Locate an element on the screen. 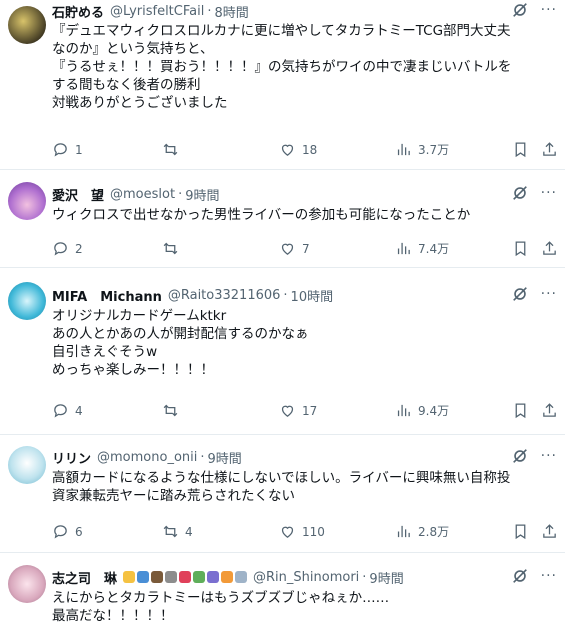 This screenshot has height=633, width=565. action-bar: 6 4 110 2.8万 is located at coordinates (304, 533).